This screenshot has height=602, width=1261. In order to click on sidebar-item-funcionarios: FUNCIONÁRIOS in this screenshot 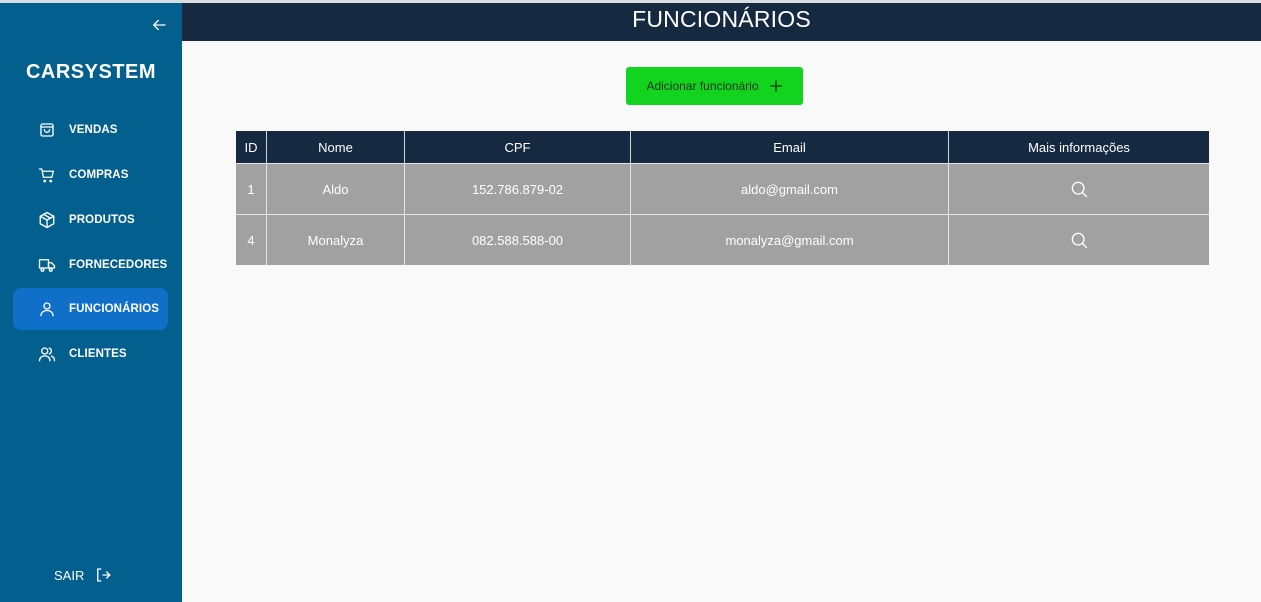, I will do `click(90, 309)`.